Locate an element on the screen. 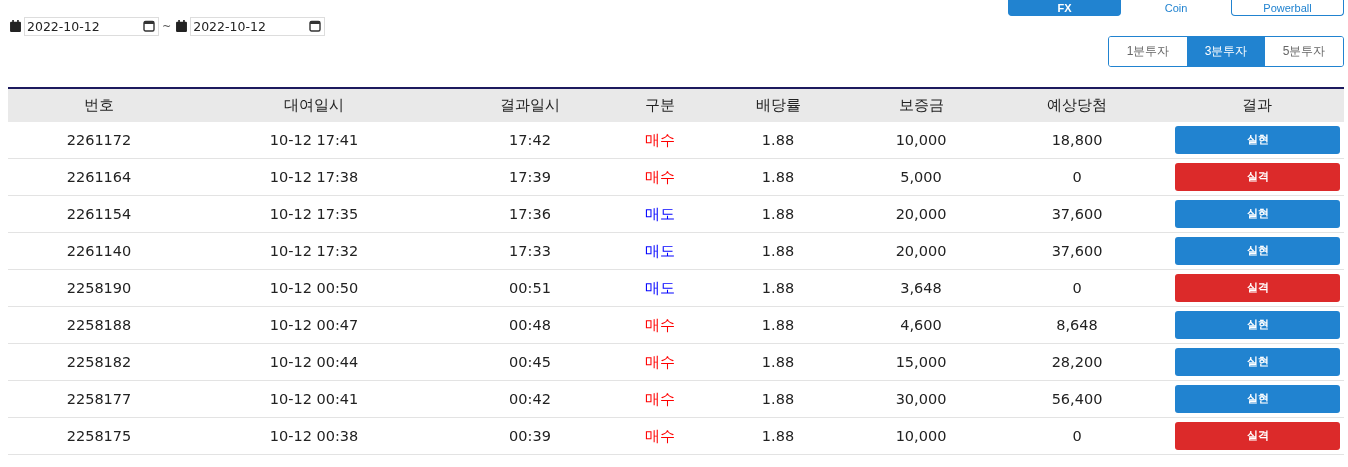 The height and width of the screenshot is (467, 1348). table-cell: 3,648 is located at coordinates (921, 288).